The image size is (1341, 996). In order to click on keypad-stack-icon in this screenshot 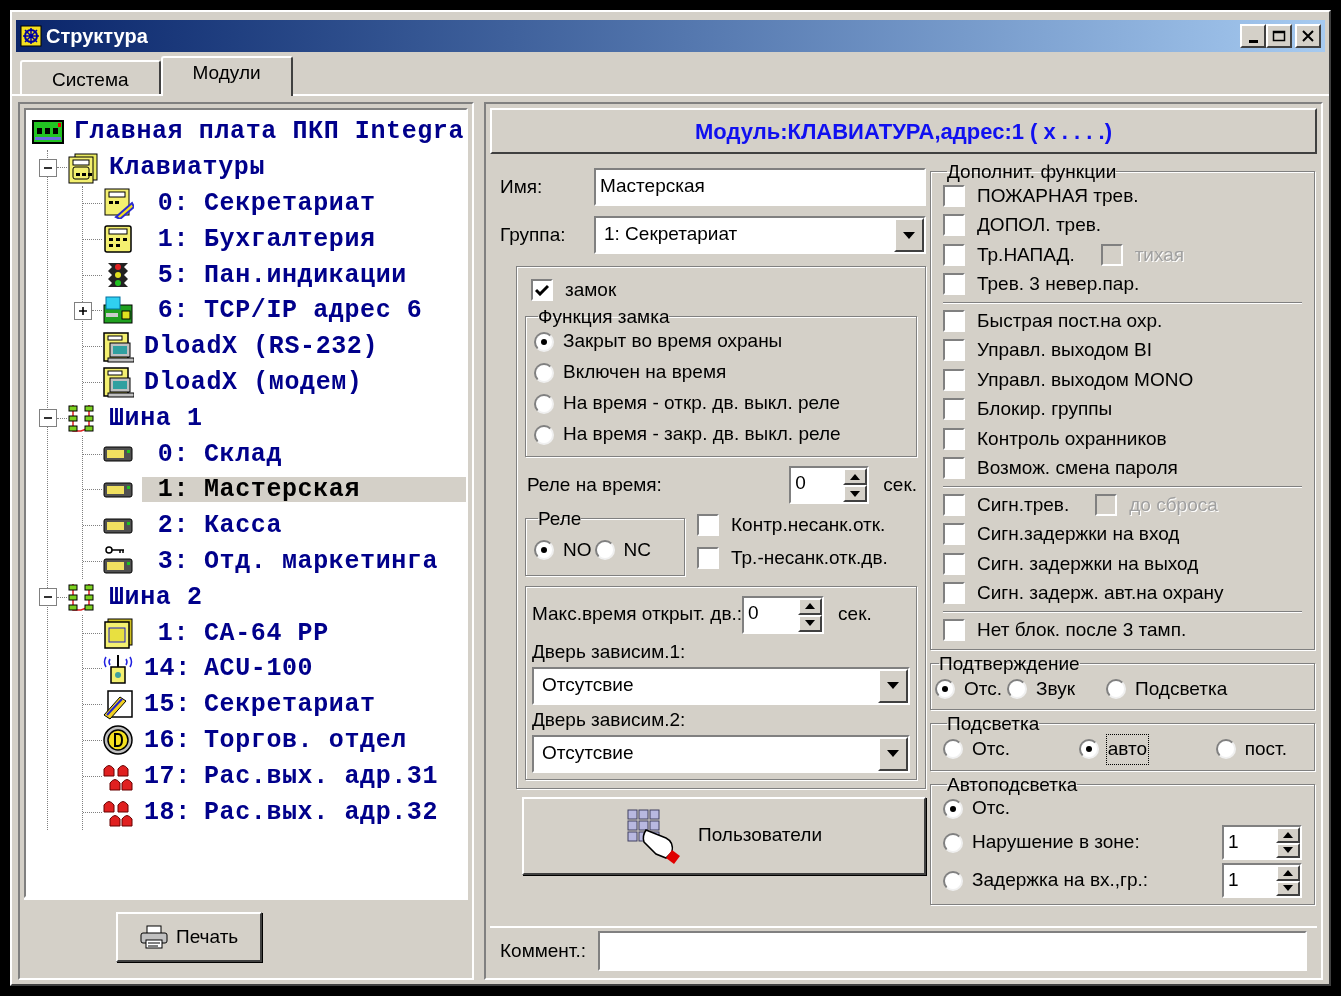, I will do `click(83, 167)`.